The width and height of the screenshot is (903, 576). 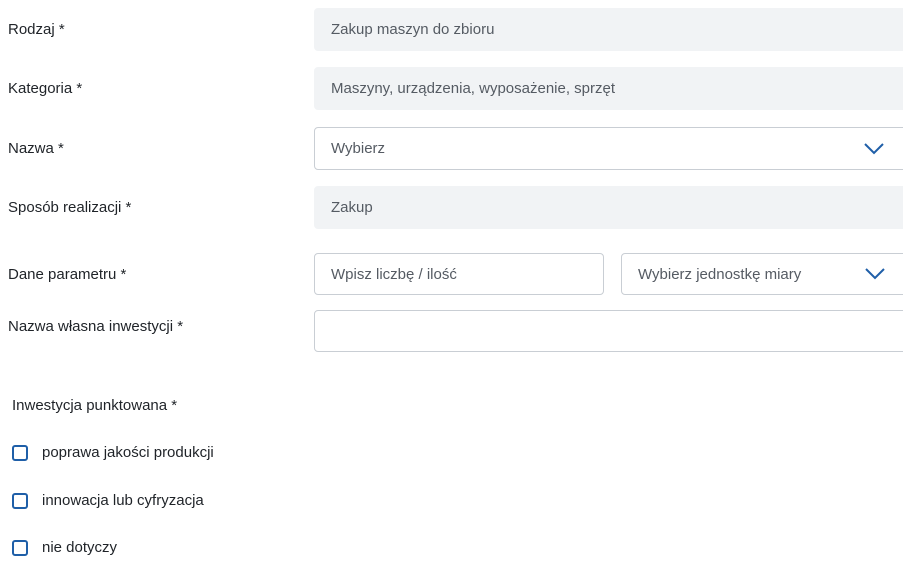 What do you see at coordinates (608, 148) in the screenshot?
I see `nazwa-select: Wybierz` at bounding box center [608, 148].